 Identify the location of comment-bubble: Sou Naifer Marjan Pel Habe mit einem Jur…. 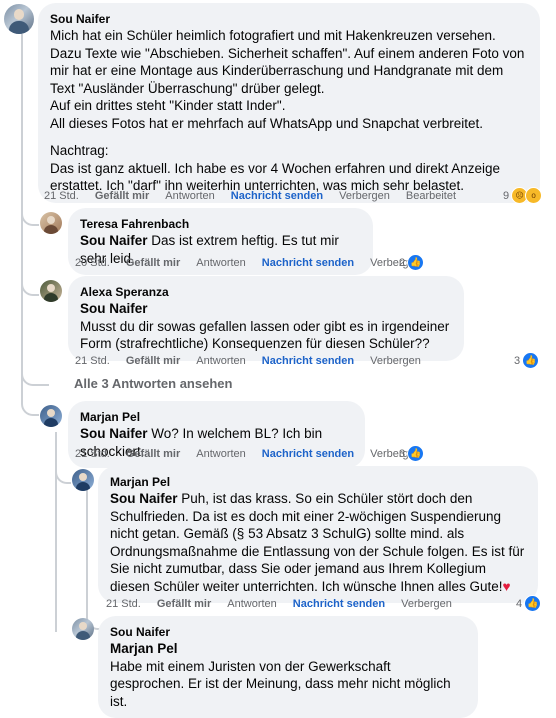
(288, 667).